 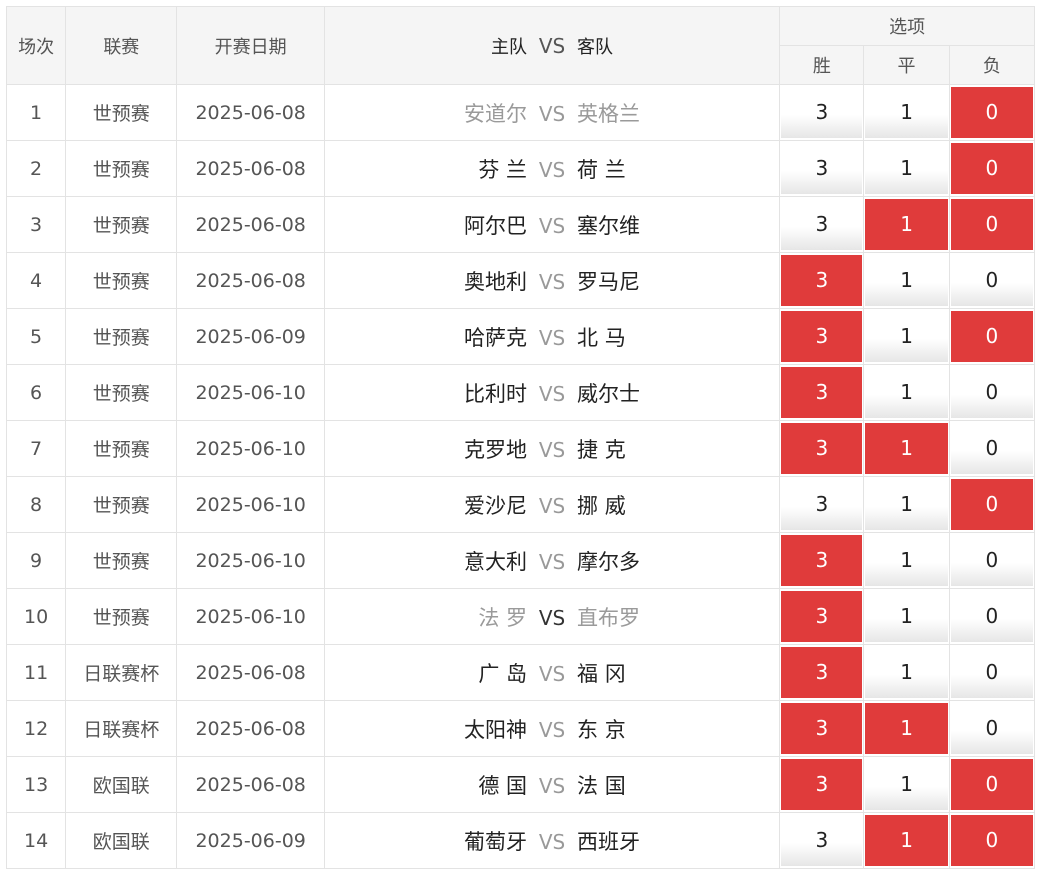 What do you see at coordinates (503, 169) in the screenshot?
I see `home-team: 芬 兰` at bounding box center [503, 169].